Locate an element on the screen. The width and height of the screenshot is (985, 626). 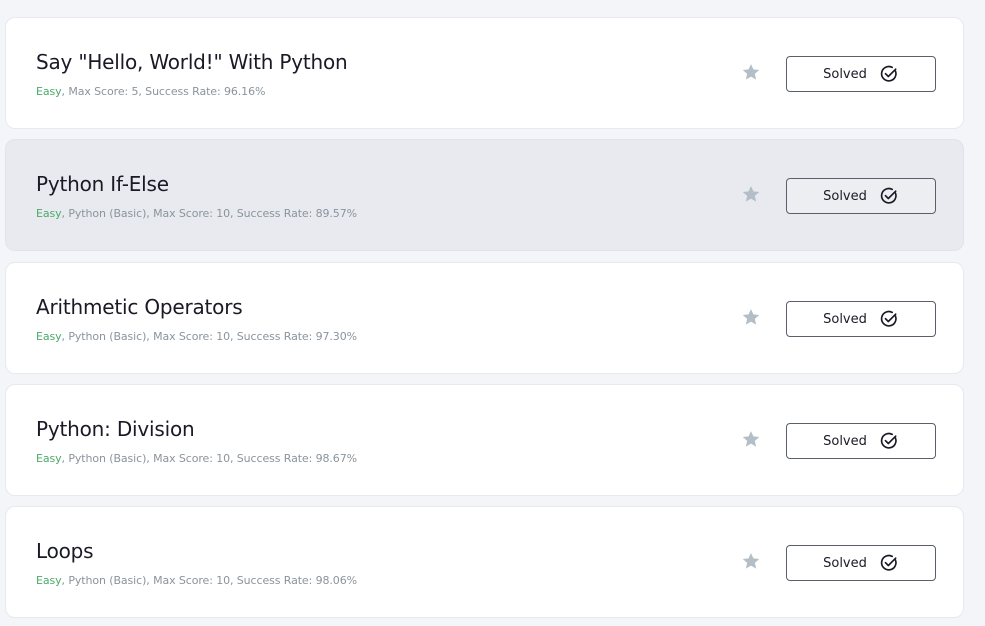
challenge-details: , Max Score: 5, Success Rate: 96.16% is located at coordinates (163, 91).